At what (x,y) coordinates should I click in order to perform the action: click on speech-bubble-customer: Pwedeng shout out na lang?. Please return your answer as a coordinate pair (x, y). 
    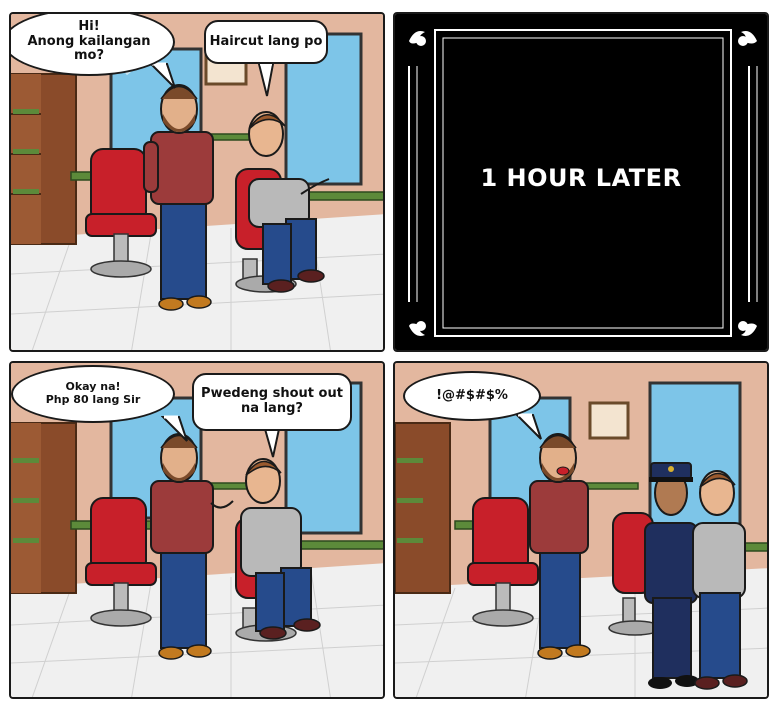
    Looking at the image, I should click on (272, 402).